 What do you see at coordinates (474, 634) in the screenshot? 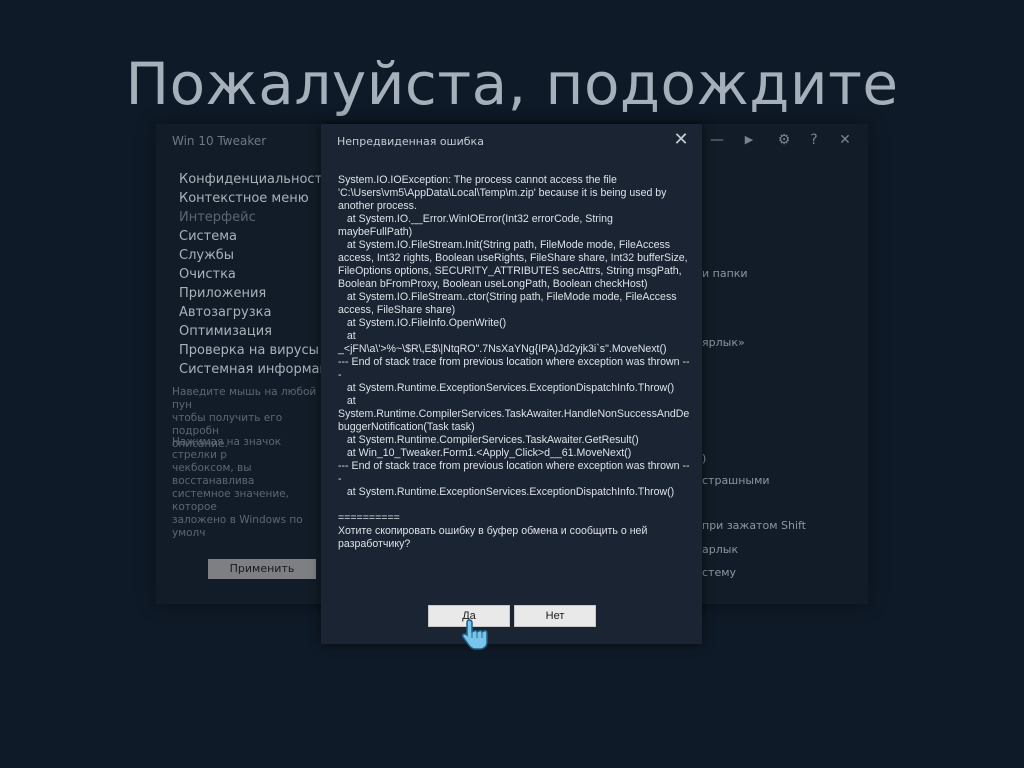
I see `hand-cursor-icon` at bounding box center [474, 634].